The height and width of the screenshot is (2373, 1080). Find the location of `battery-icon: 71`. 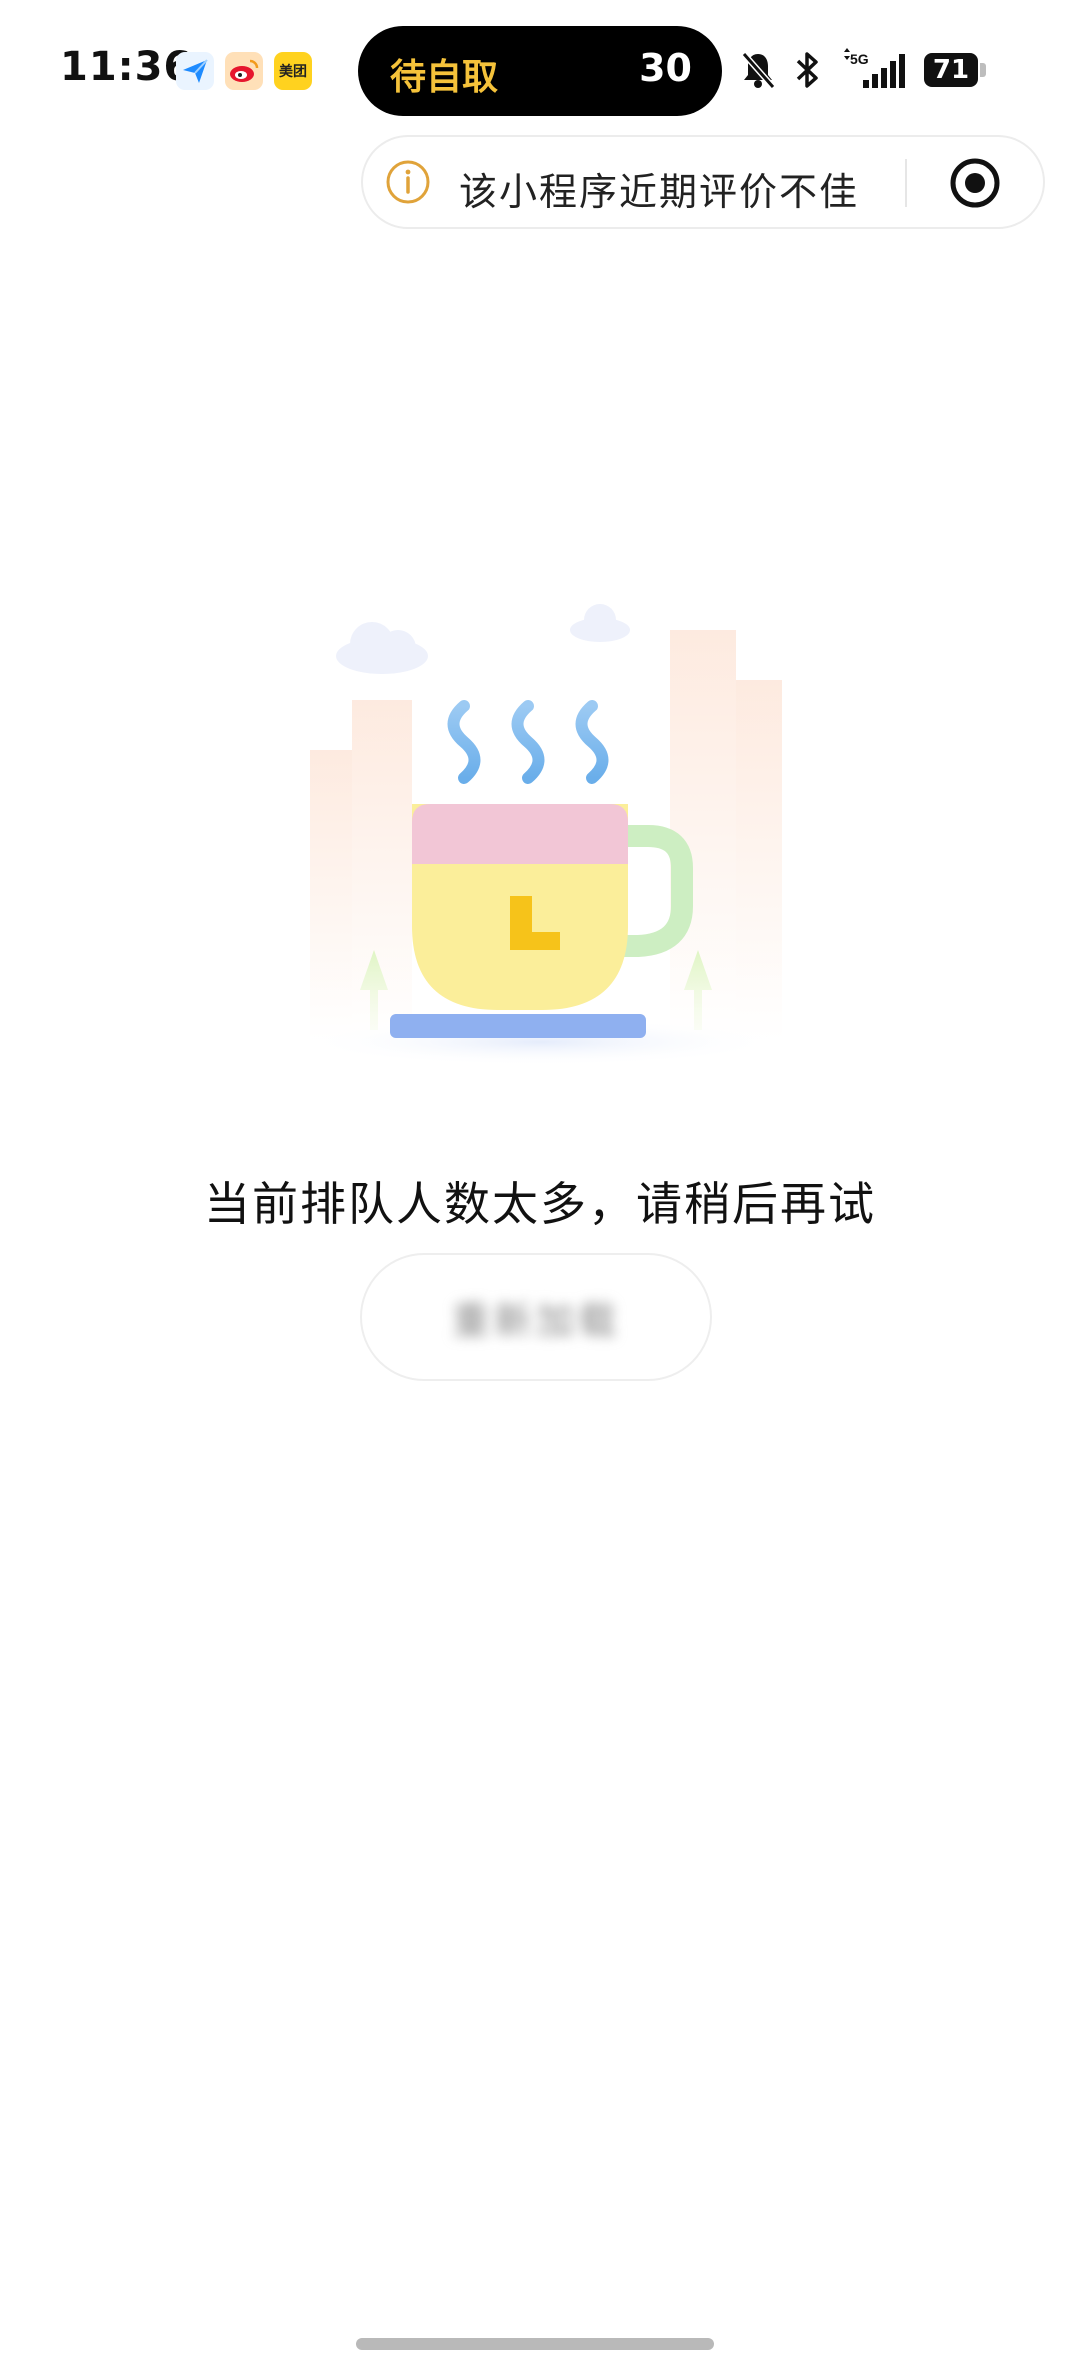

battery-icon: 71 is located at coordinates (952, 70).